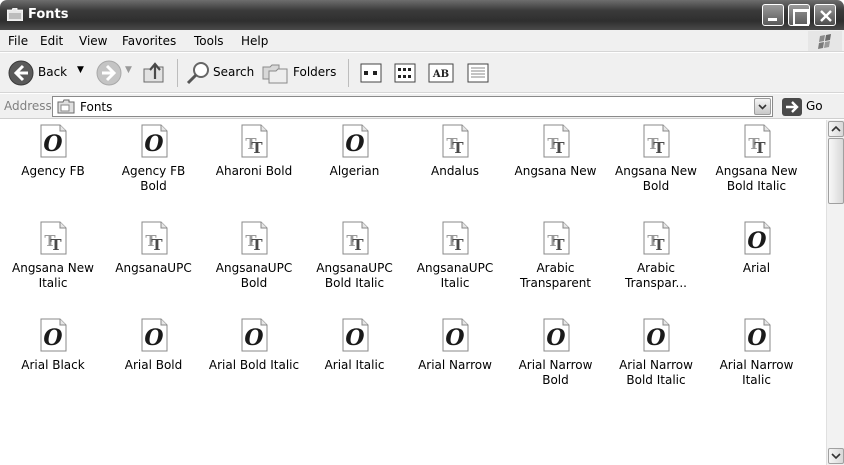  What do you see at coordinates (792, 107) in the screenshot?
I see `go-button` at bounding box center [792, 107].